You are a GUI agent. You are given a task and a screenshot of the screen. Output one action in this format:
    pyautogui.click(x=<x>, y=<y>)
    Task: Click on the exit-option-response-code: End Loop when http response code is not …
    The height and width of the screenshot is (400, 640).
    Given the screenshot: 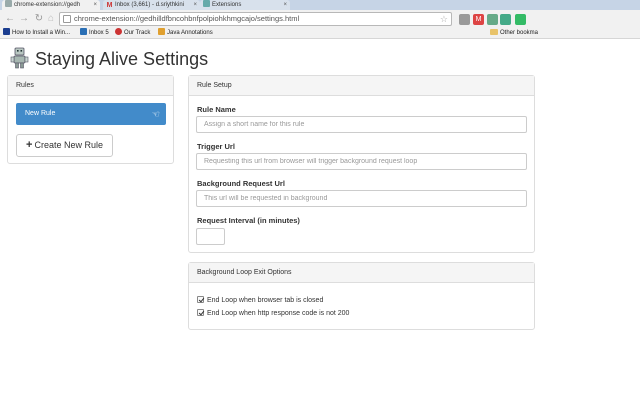 What is the action you would take?
    pyautogui.click(x=273, y=313)
    